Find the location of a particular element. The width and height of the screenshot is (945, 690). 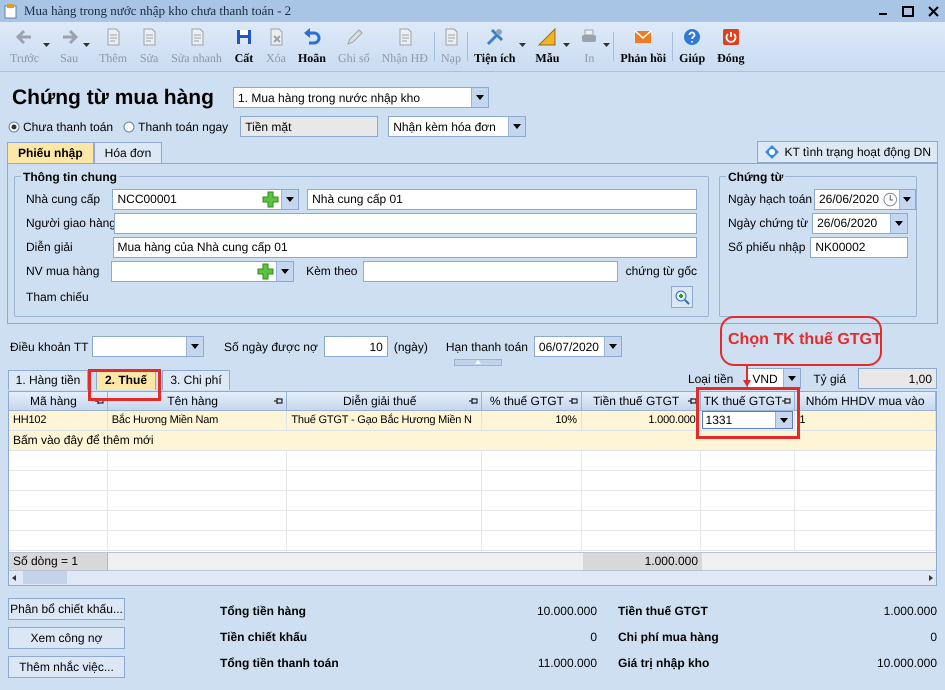

input-field: 06/07/2020 is located at coordinates (578, 346).